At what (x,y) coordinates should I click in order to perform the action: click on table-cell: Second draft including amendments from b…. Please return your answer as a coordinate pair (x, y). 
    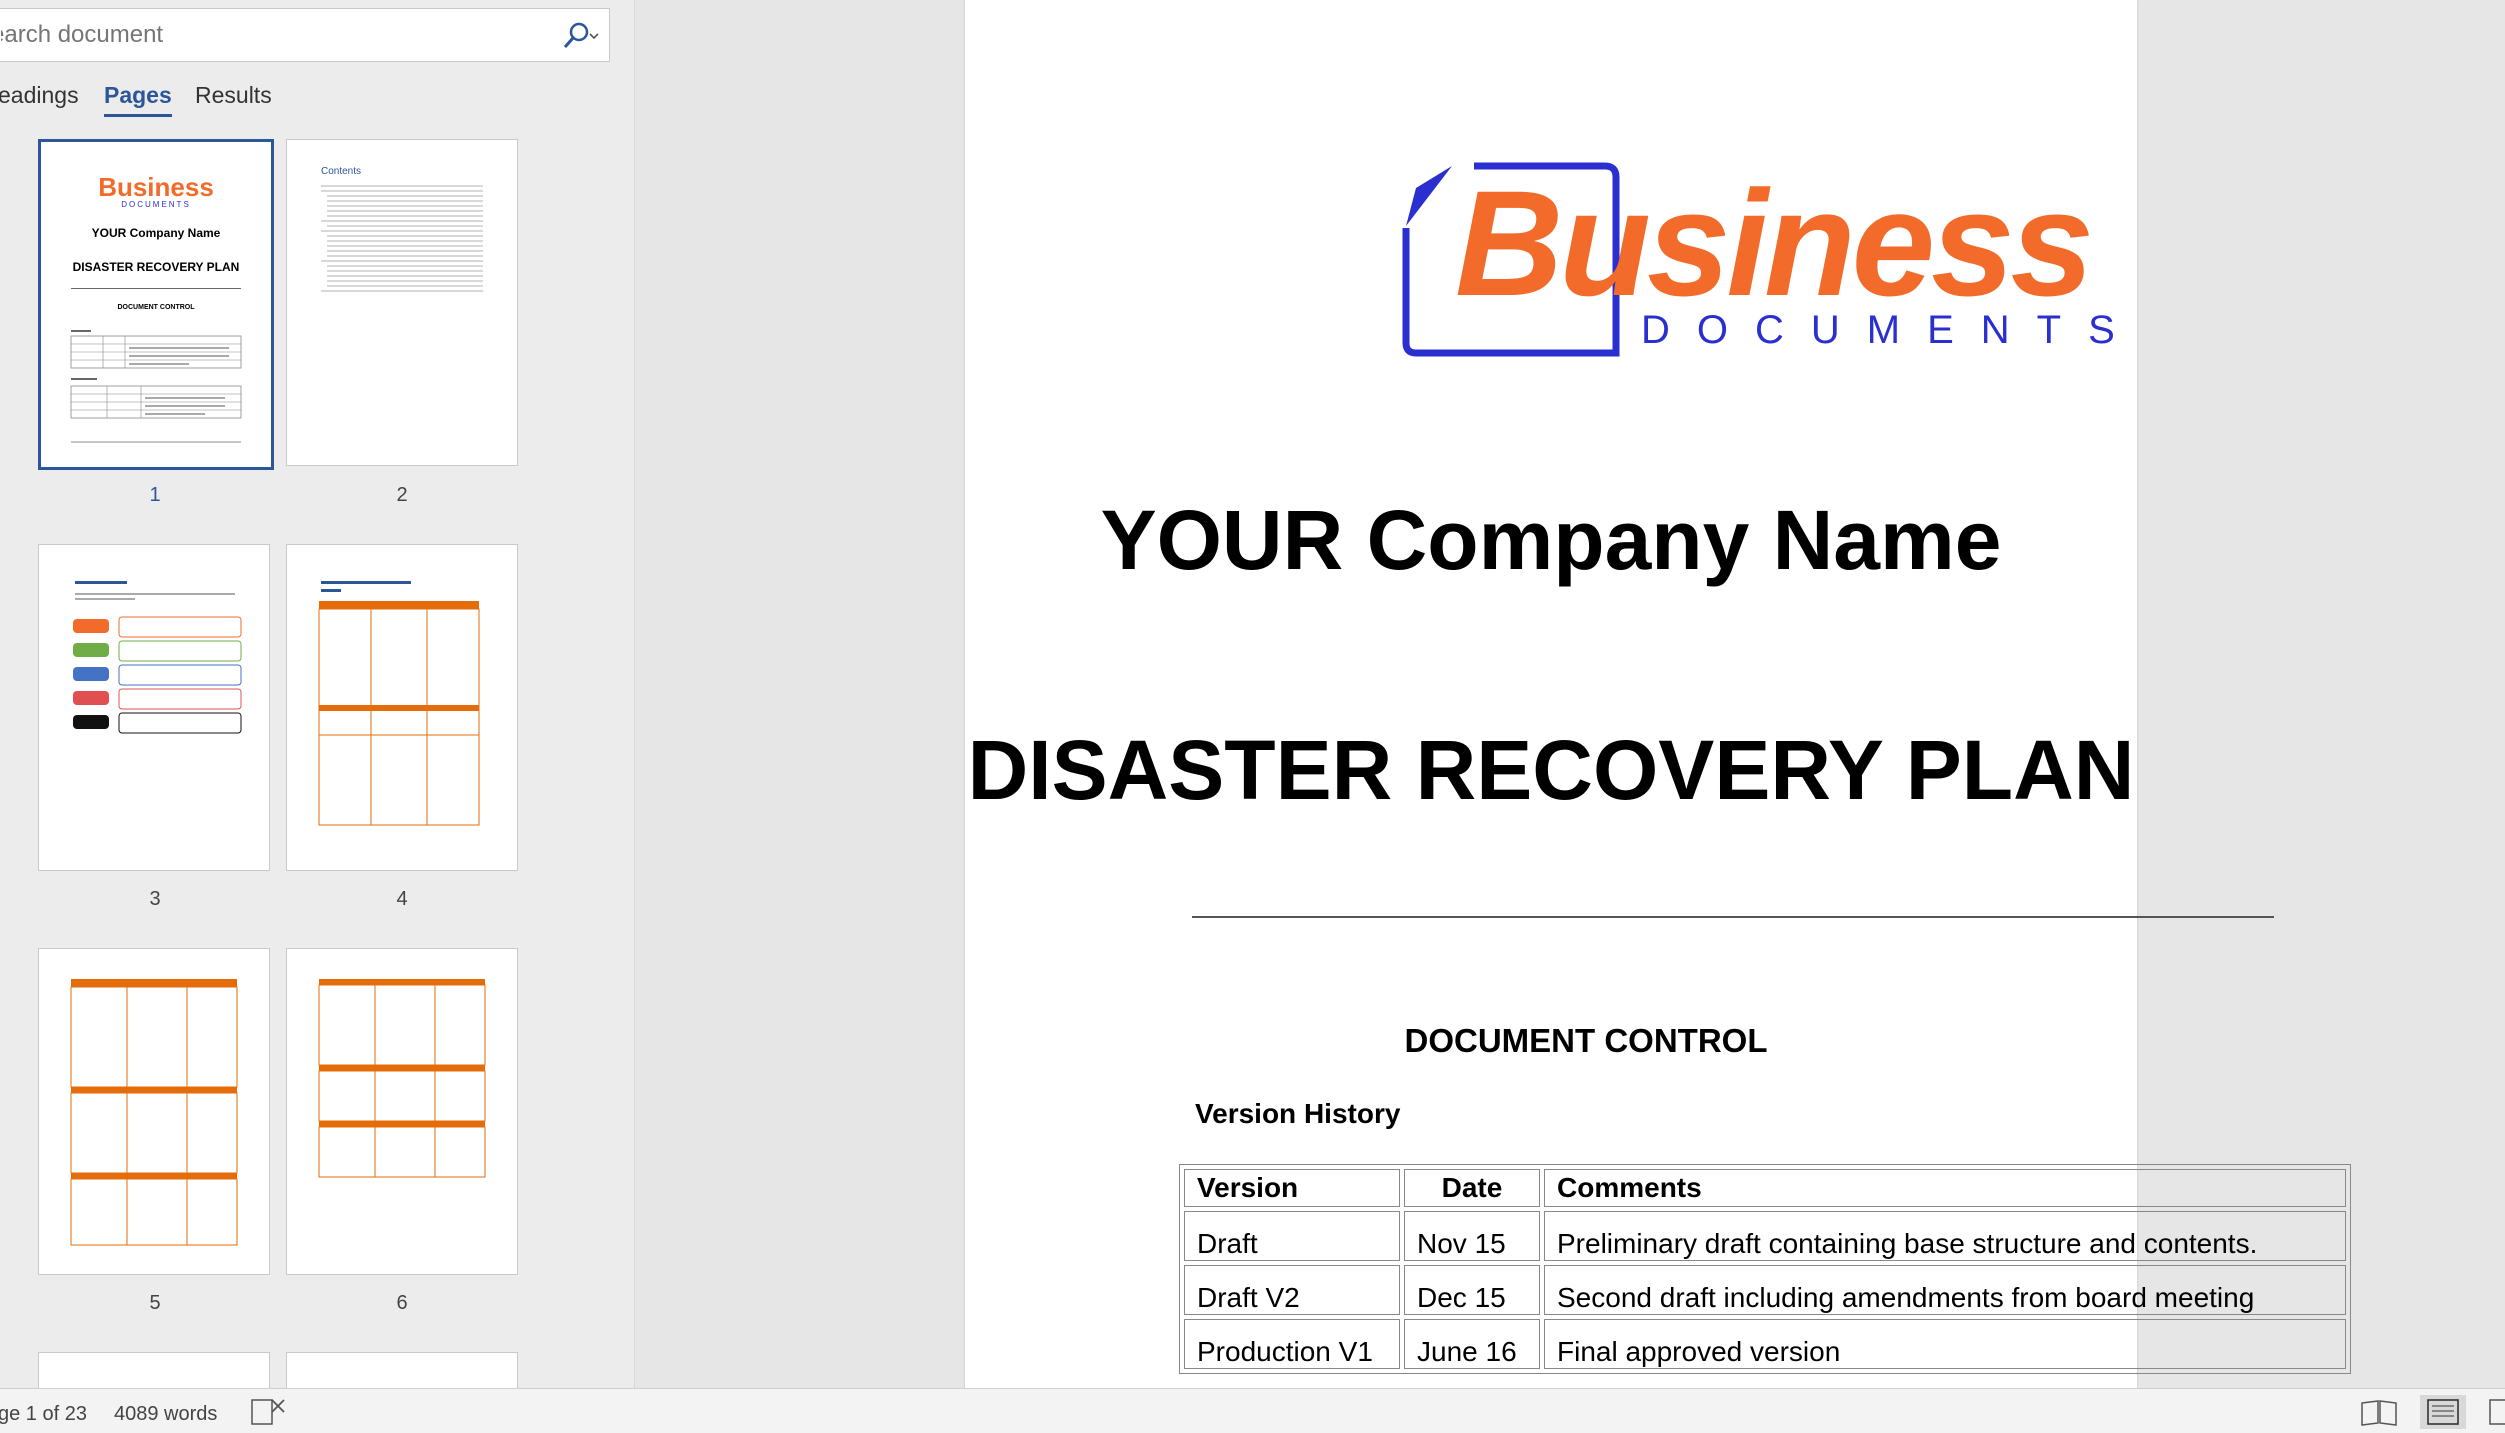
    Looking at the image, I should click on (1945, 1290).